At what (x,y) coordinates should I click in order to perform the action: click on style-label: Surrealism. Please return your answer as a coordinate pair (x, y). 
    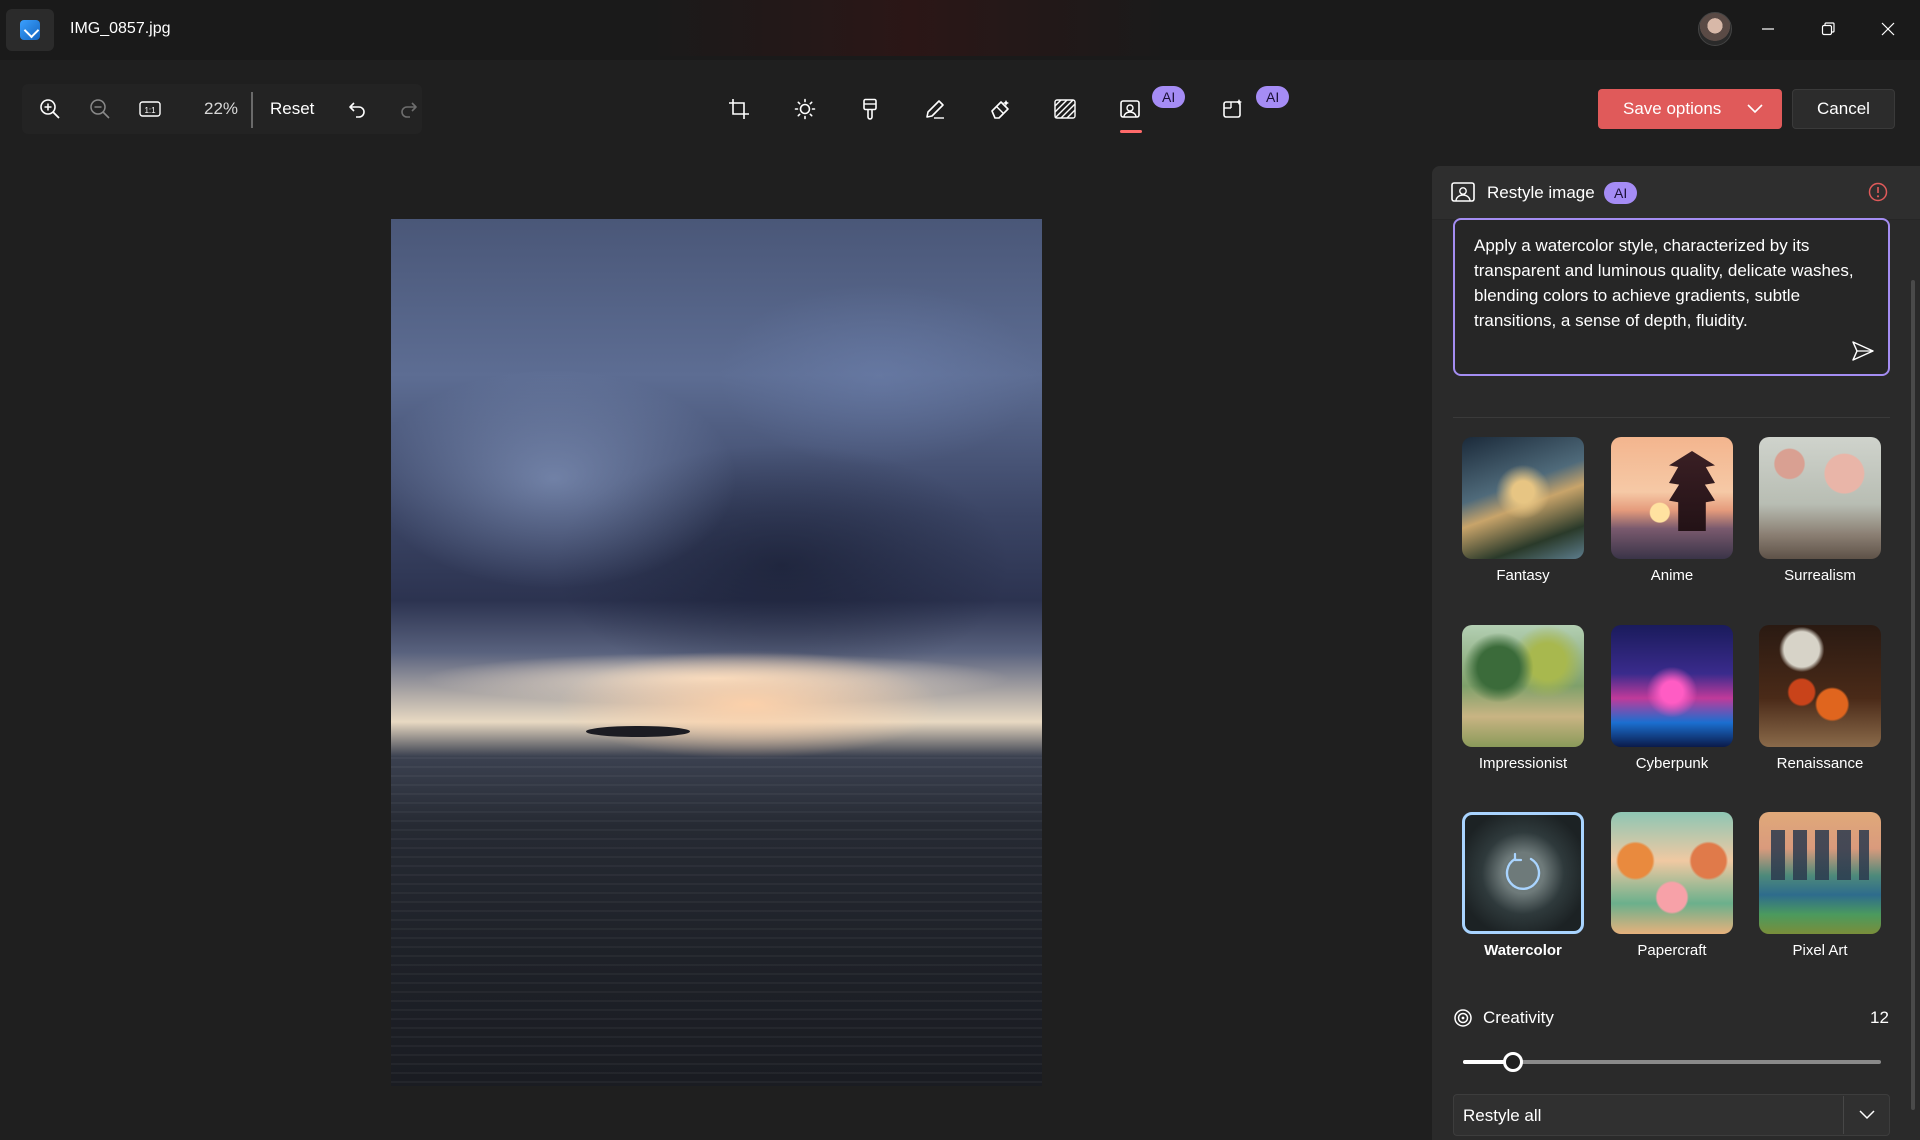
    Looking at the image, I should click on (1820, 575).